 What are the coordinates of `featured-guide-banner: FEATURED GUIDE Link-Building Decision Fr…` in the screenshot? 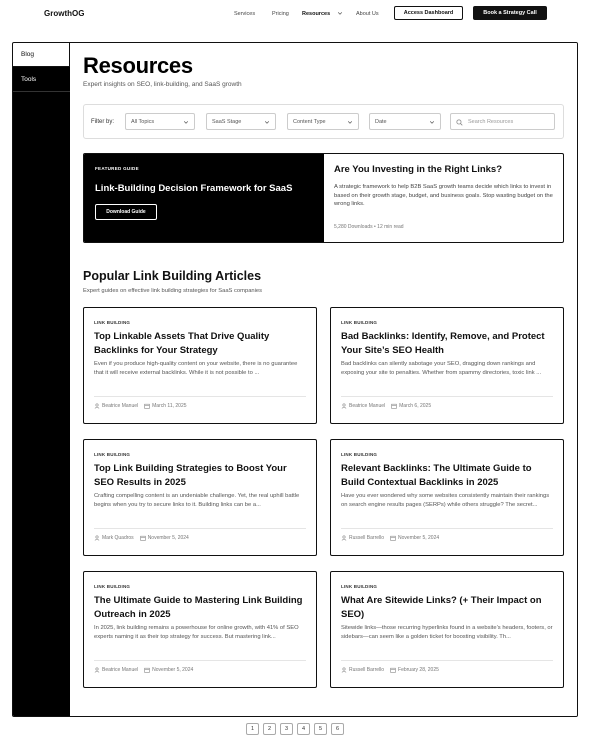 It's located at (204, 198).